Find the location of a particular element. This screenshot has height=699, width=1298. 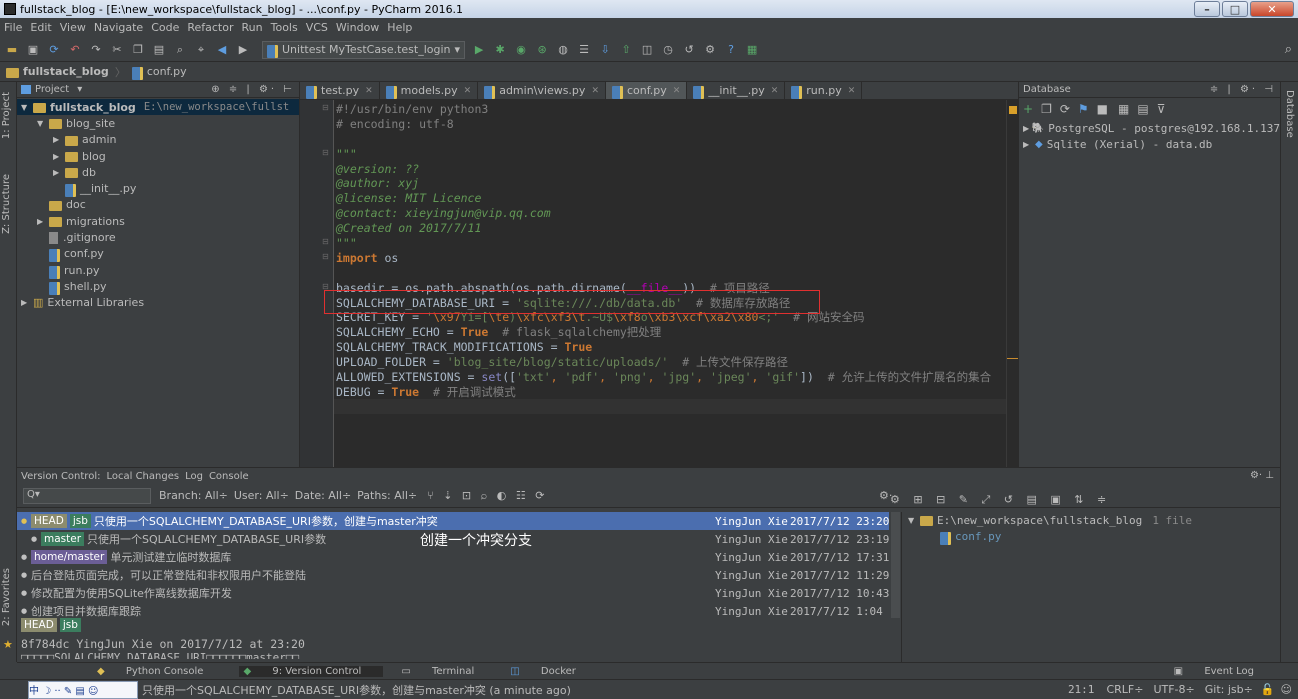

changed-file-row: conf.py is located at coordinates (1091, 536).